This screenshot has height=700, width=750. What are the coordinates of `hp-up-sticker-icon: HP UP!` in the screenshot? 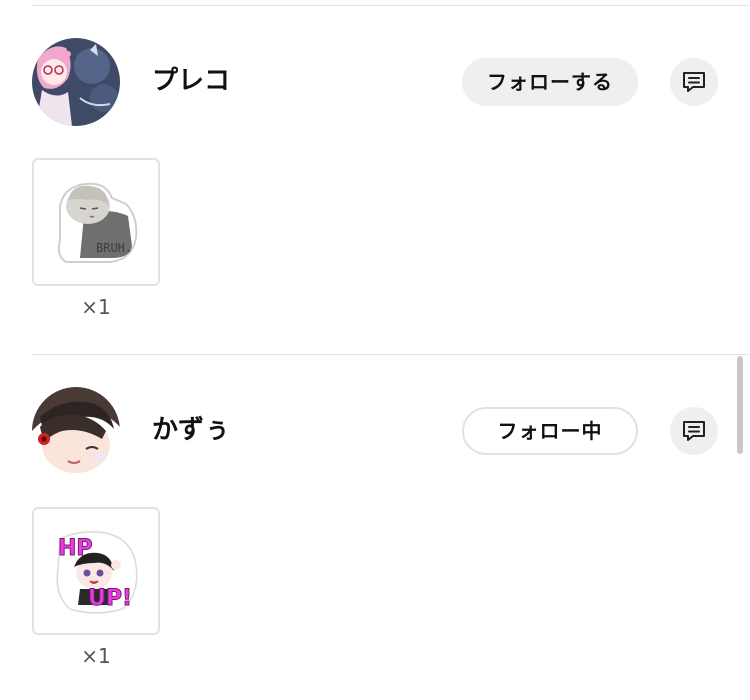 It's located at (97, 572).